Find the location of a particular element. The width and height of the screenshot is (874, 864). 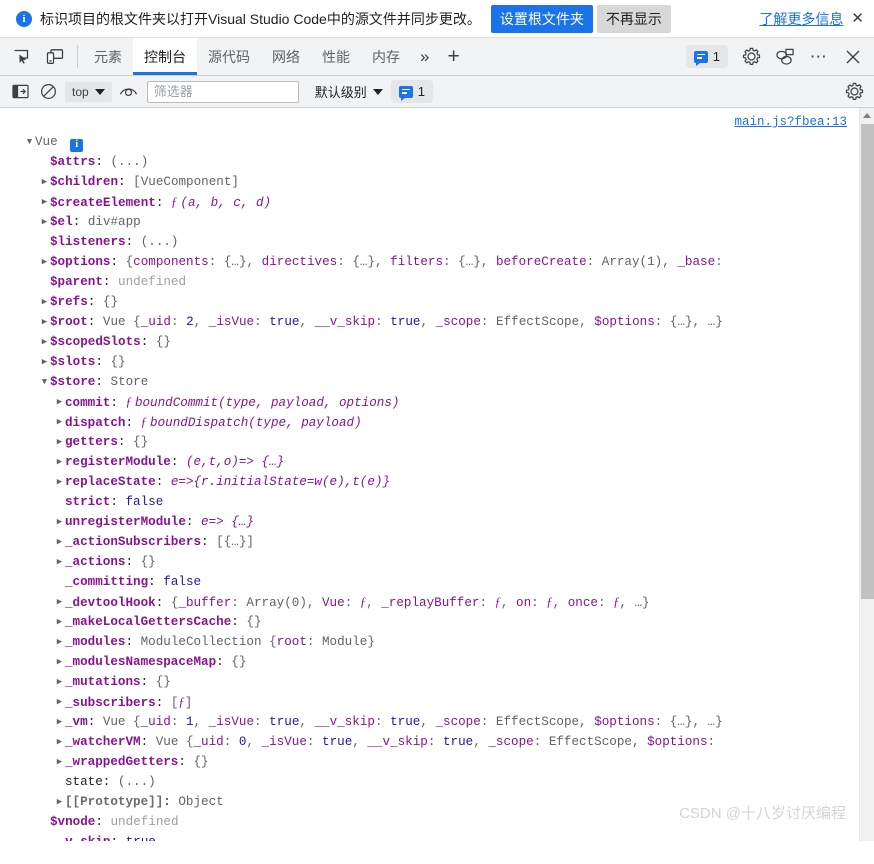

console-sidebar-icon is located at coordinates (20, 92).